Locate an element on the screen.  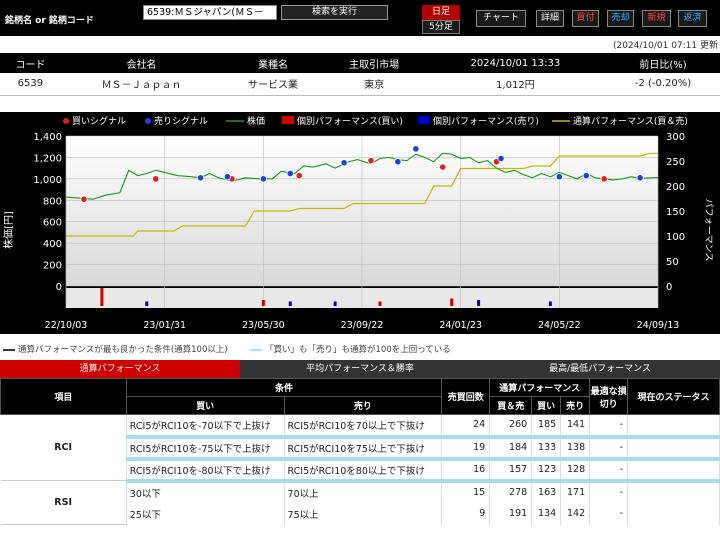
detail-button: 詳細 is located at coordinates (550, 18).